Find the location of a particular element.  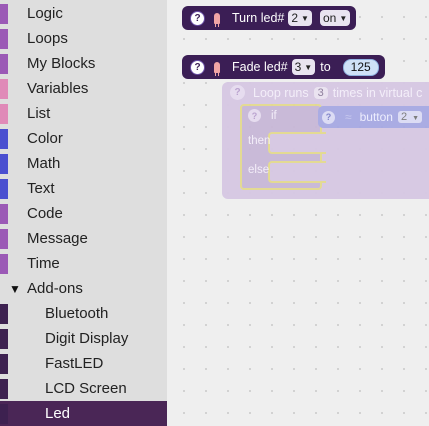

category-label: Loops is located at coordinates (47, 38).